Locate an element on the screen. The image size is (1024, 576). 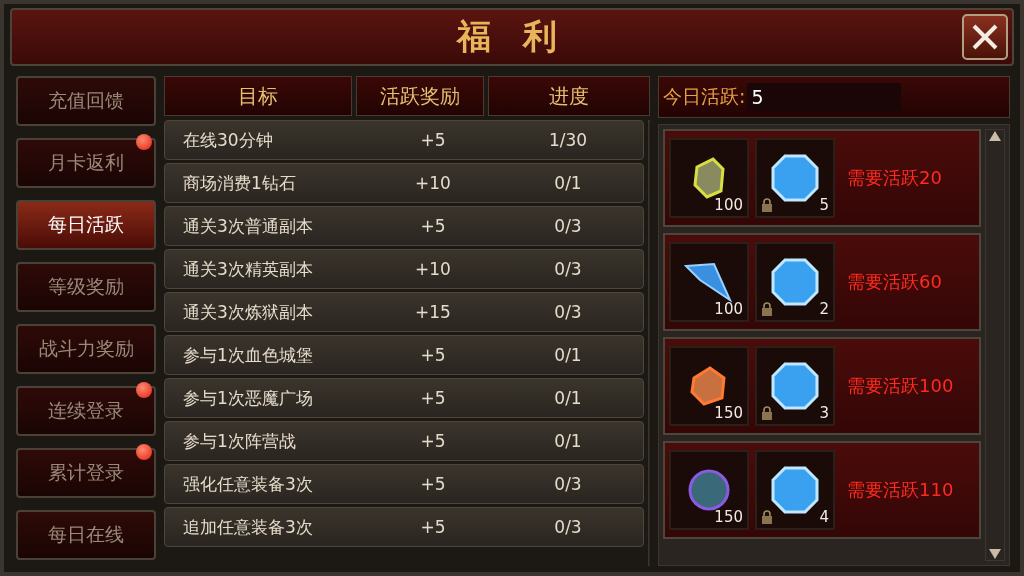
table-cell-text: 参与1次血色城堡 is located at coordinates (248, 355).